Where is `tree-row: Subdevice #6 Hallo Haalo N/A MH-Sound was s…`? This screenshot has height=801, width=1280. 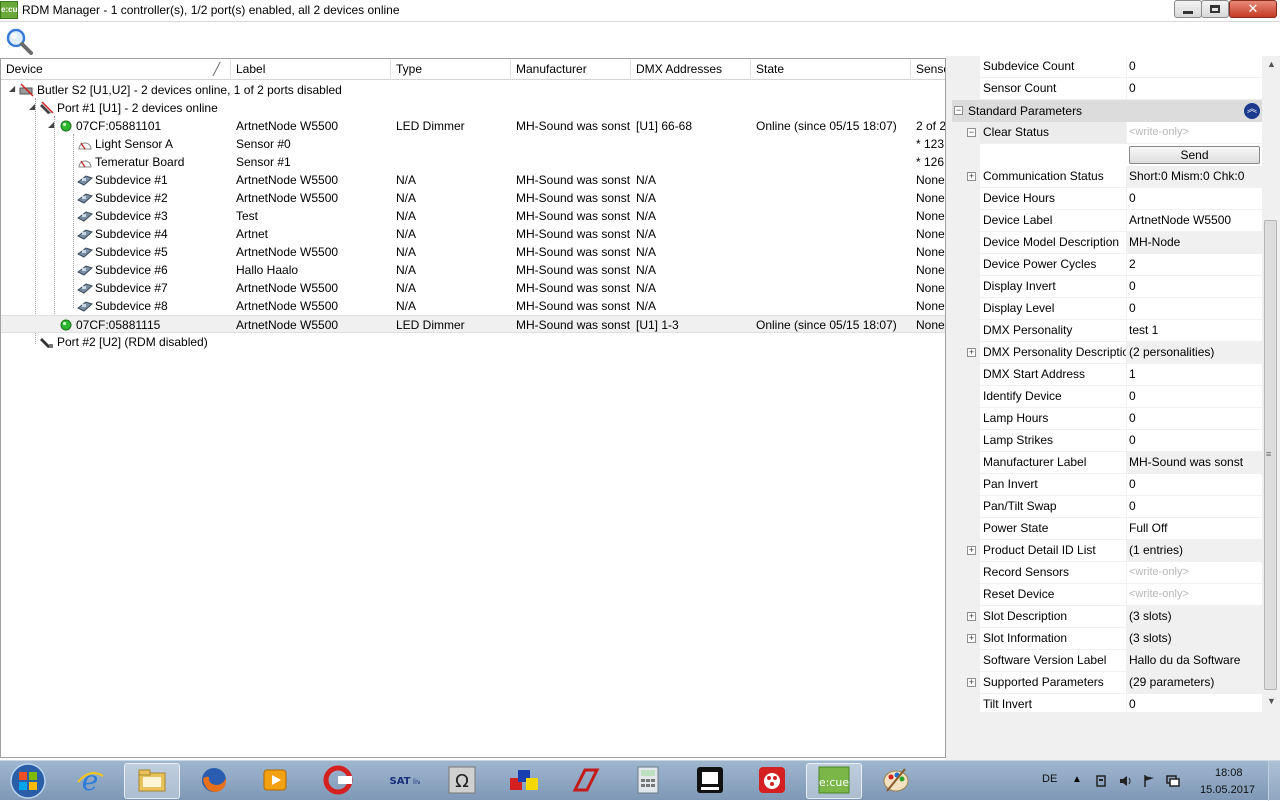
tree-row: Subdevice #6 Hallo Haalo N/A MH-Sound was s… is located at coordinates (473, 270).